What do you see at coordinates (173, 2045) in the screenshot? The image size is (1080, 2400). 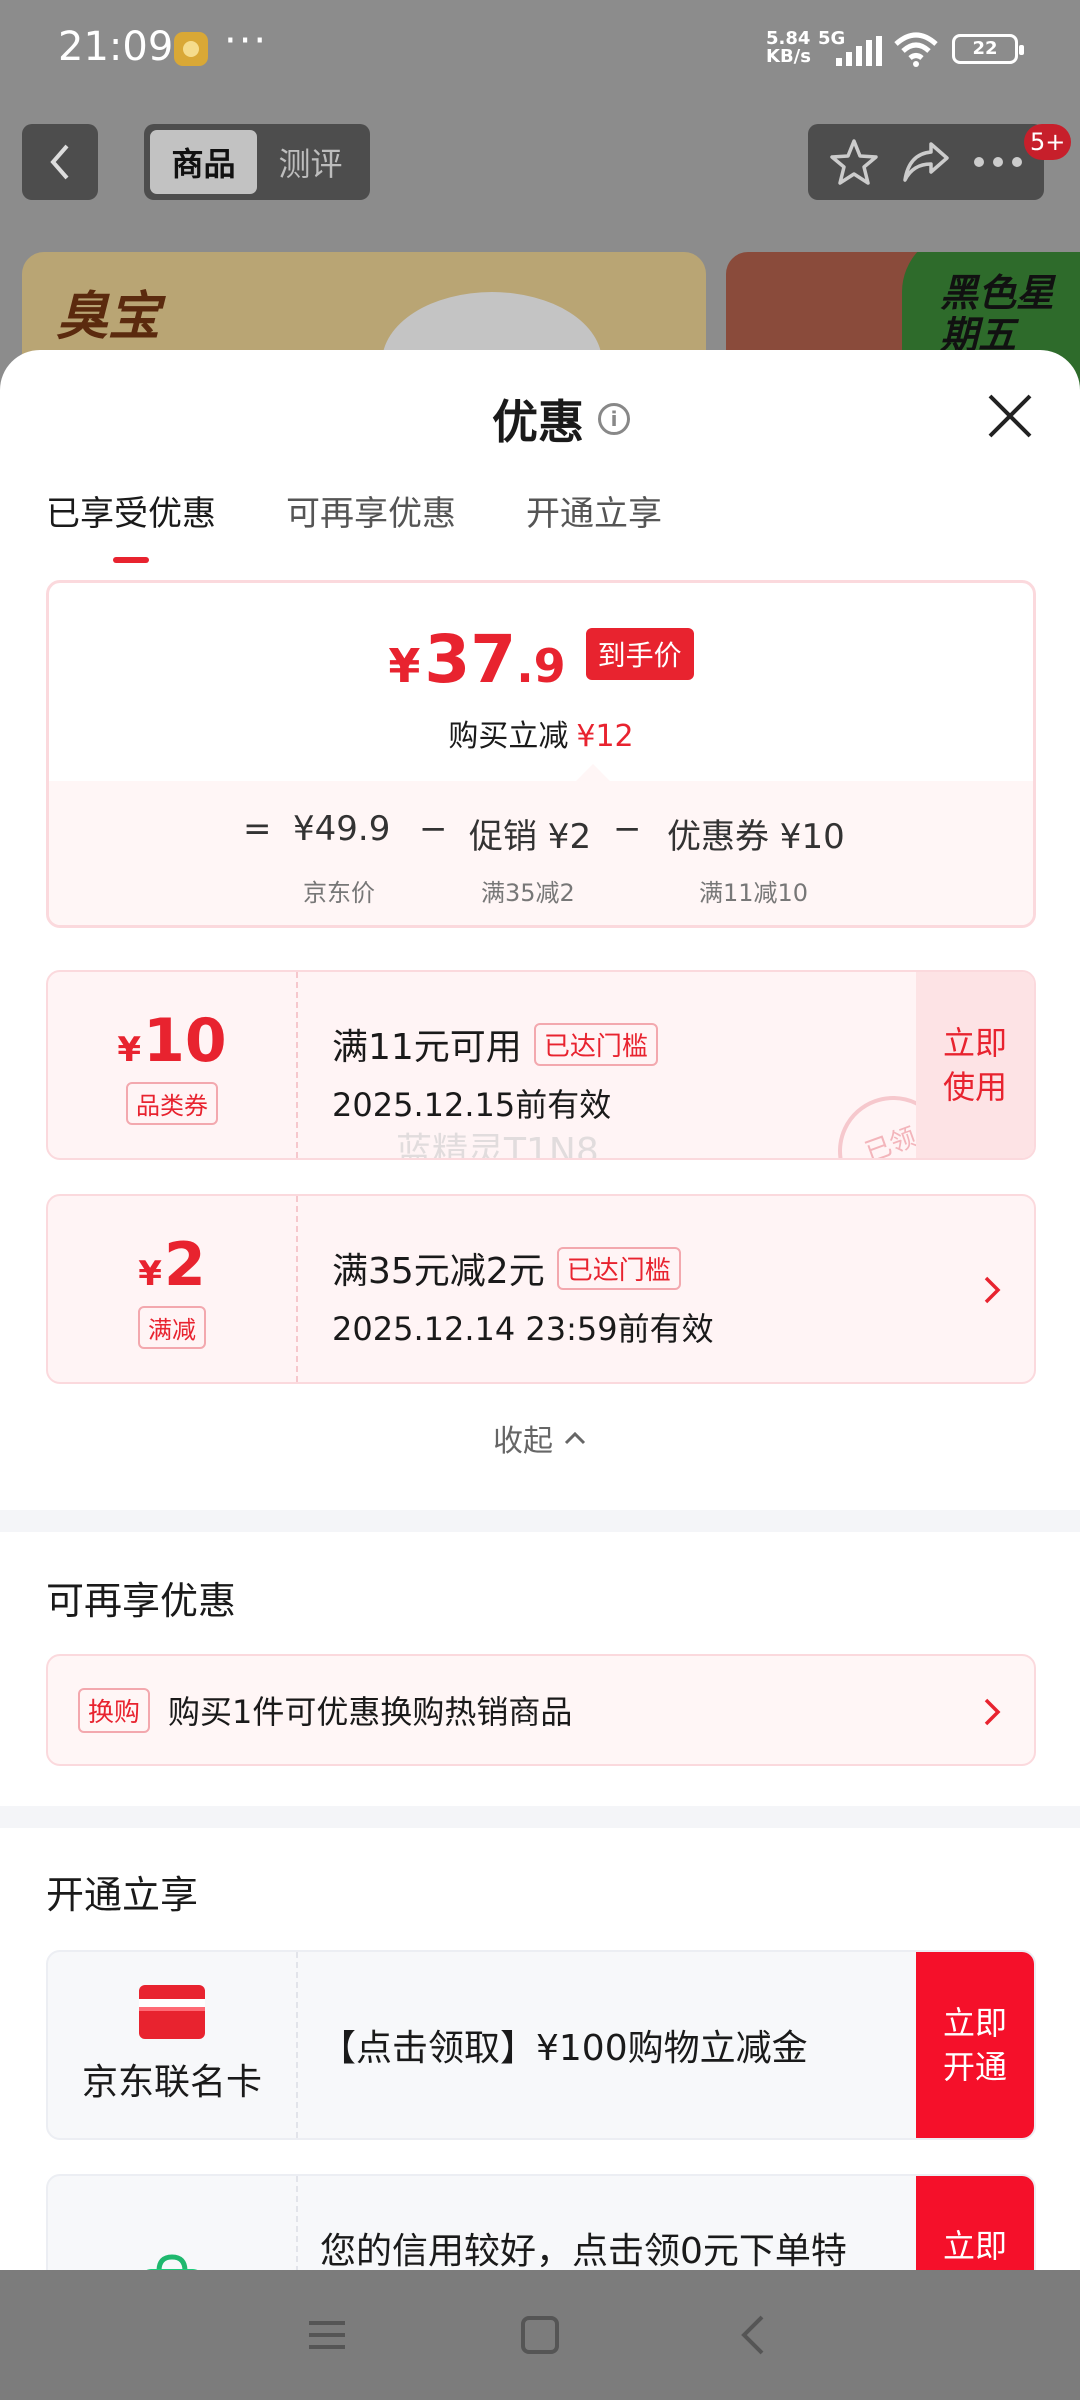 I see `cobrand-card-brand: 京东联名卡` at bounding box center [173, 2045].